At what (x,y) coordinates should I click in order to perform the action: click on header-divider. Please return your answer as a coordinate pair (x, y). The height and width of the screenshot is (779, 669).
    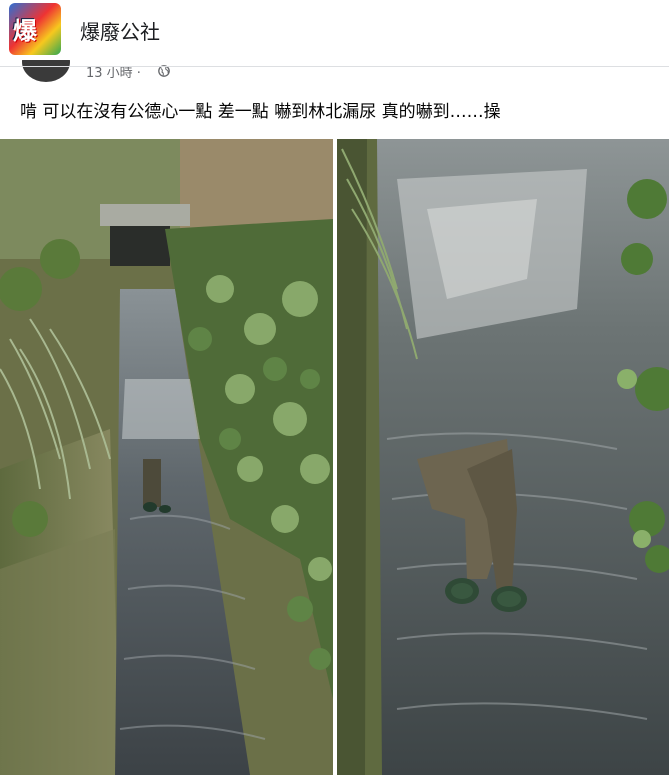
    Looking at the image, I should click on (334, 66).